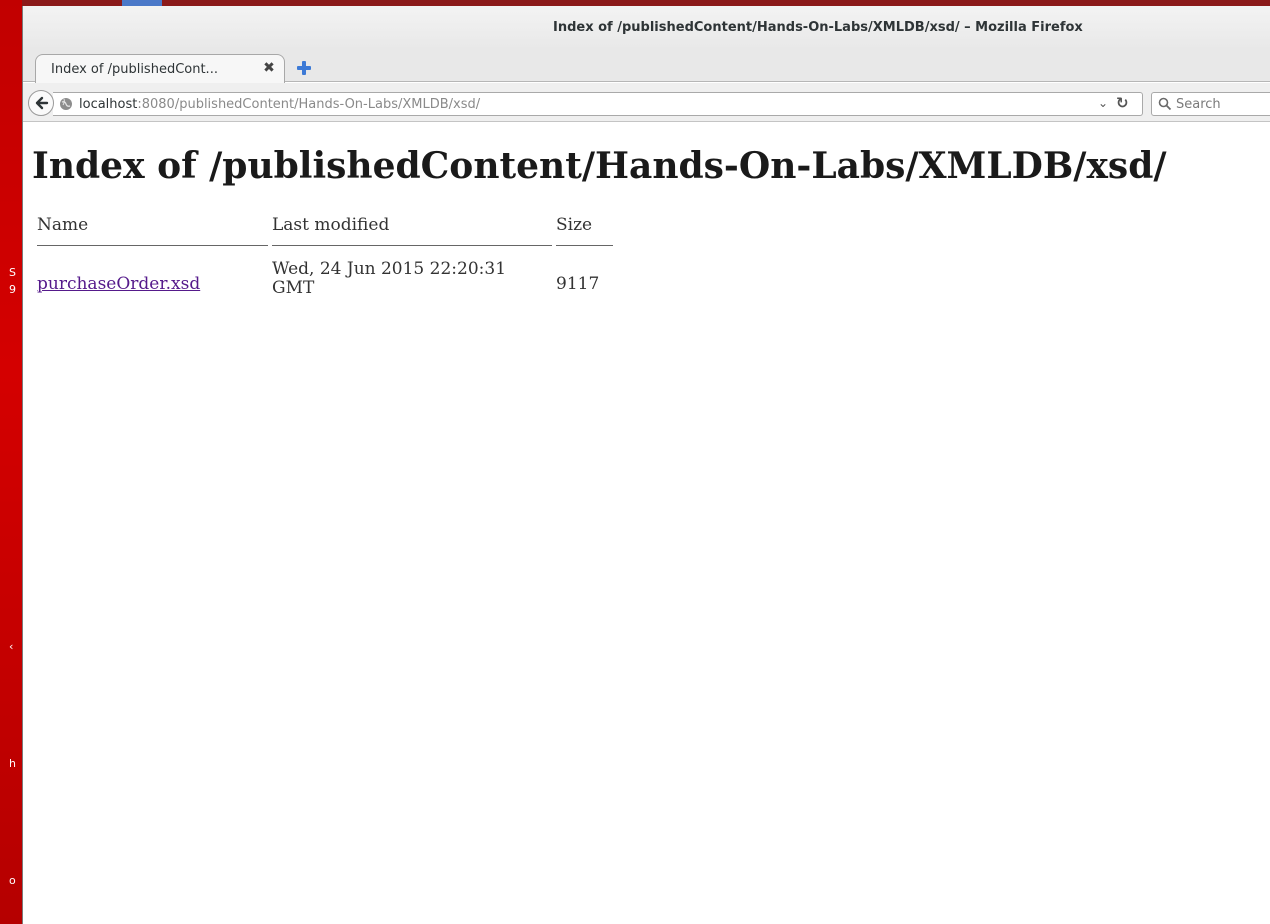 Image resolution: width=1270 pixels, height=924 pixels. I want to click on column-header-size: Size, so click(584, 227).